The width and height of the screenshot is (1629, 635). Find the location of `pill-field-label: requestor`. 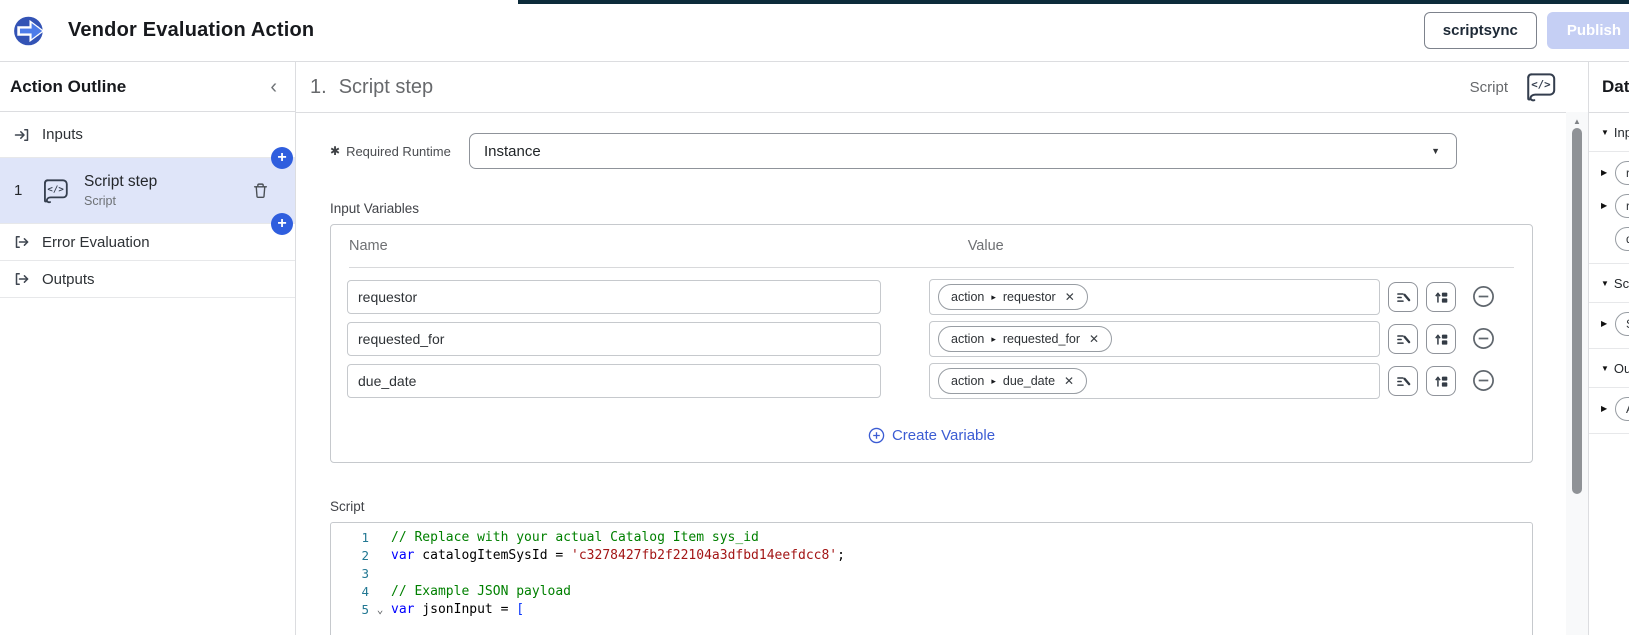

pill-field-label: requestor is located at coordinates (1029, 297).